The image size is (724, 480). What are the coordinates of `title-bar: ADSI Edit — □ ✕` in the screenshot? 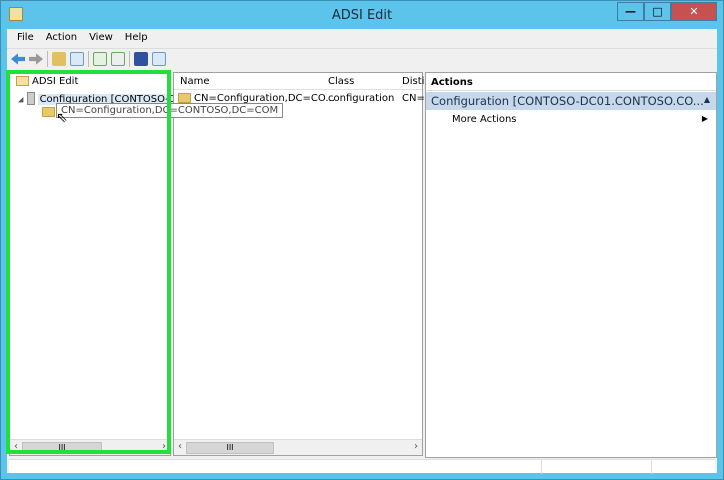 It's located at (362, 15).